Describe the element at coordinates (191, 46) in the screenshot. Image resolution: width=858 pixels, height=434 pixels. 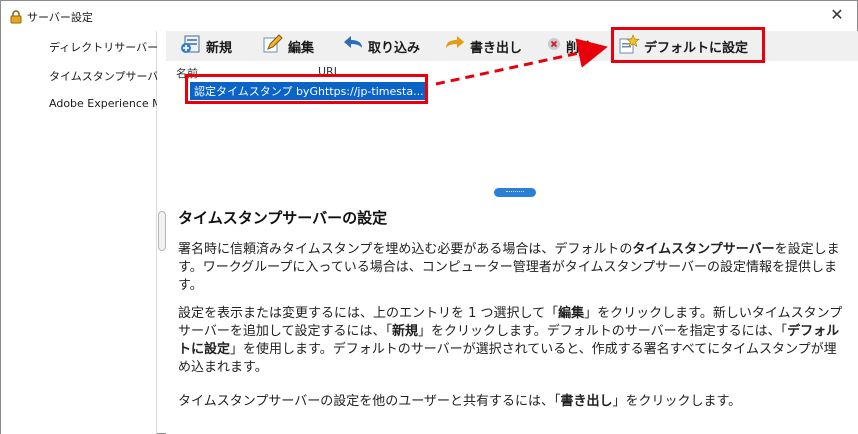
I see `new-entry-icon` at that location.